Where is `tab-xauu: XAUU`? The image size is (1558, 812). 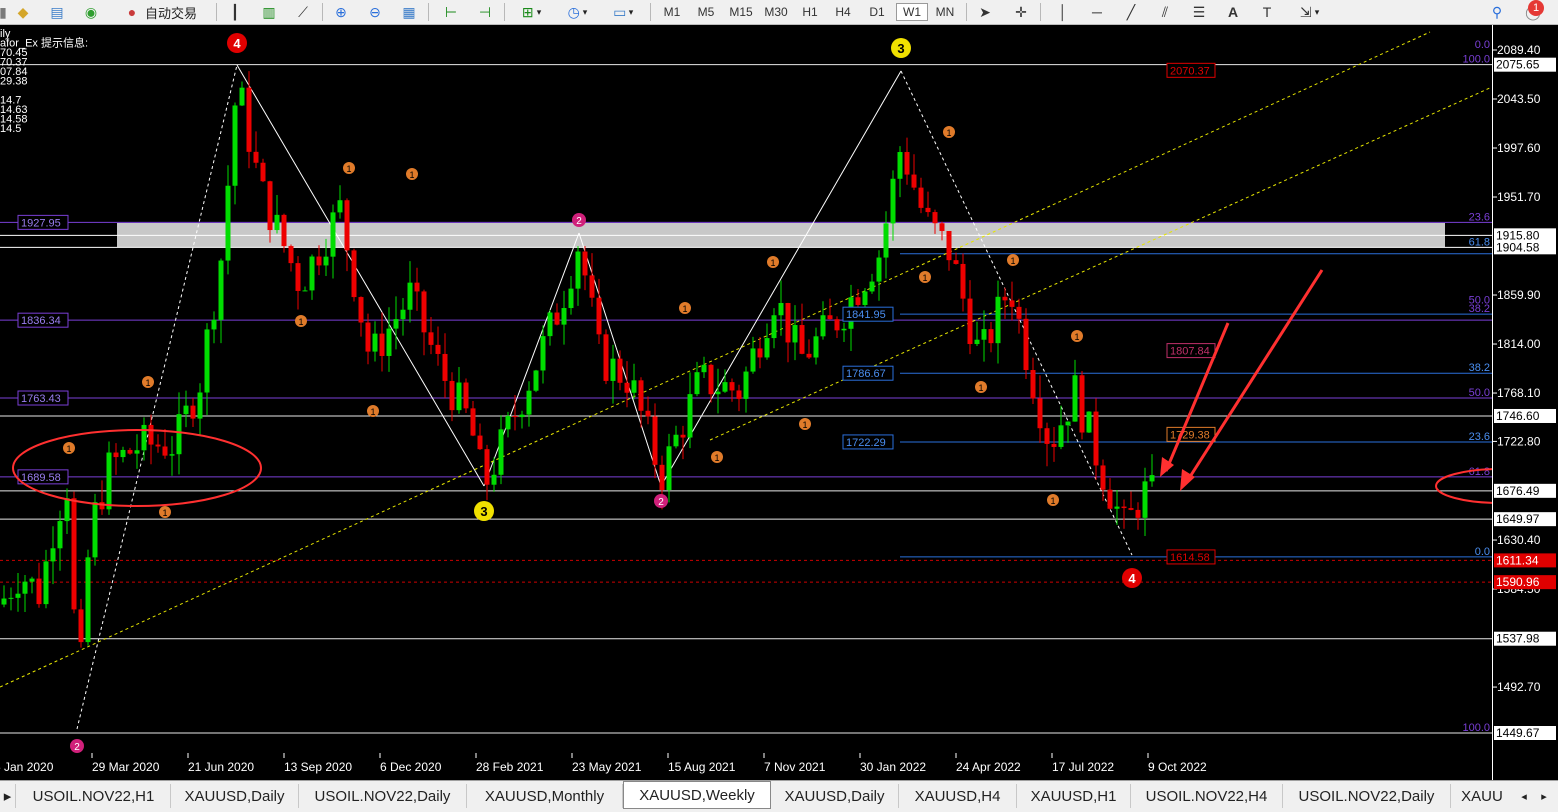
tab-xauu: XAUU is located at coordinates (1482, 796).